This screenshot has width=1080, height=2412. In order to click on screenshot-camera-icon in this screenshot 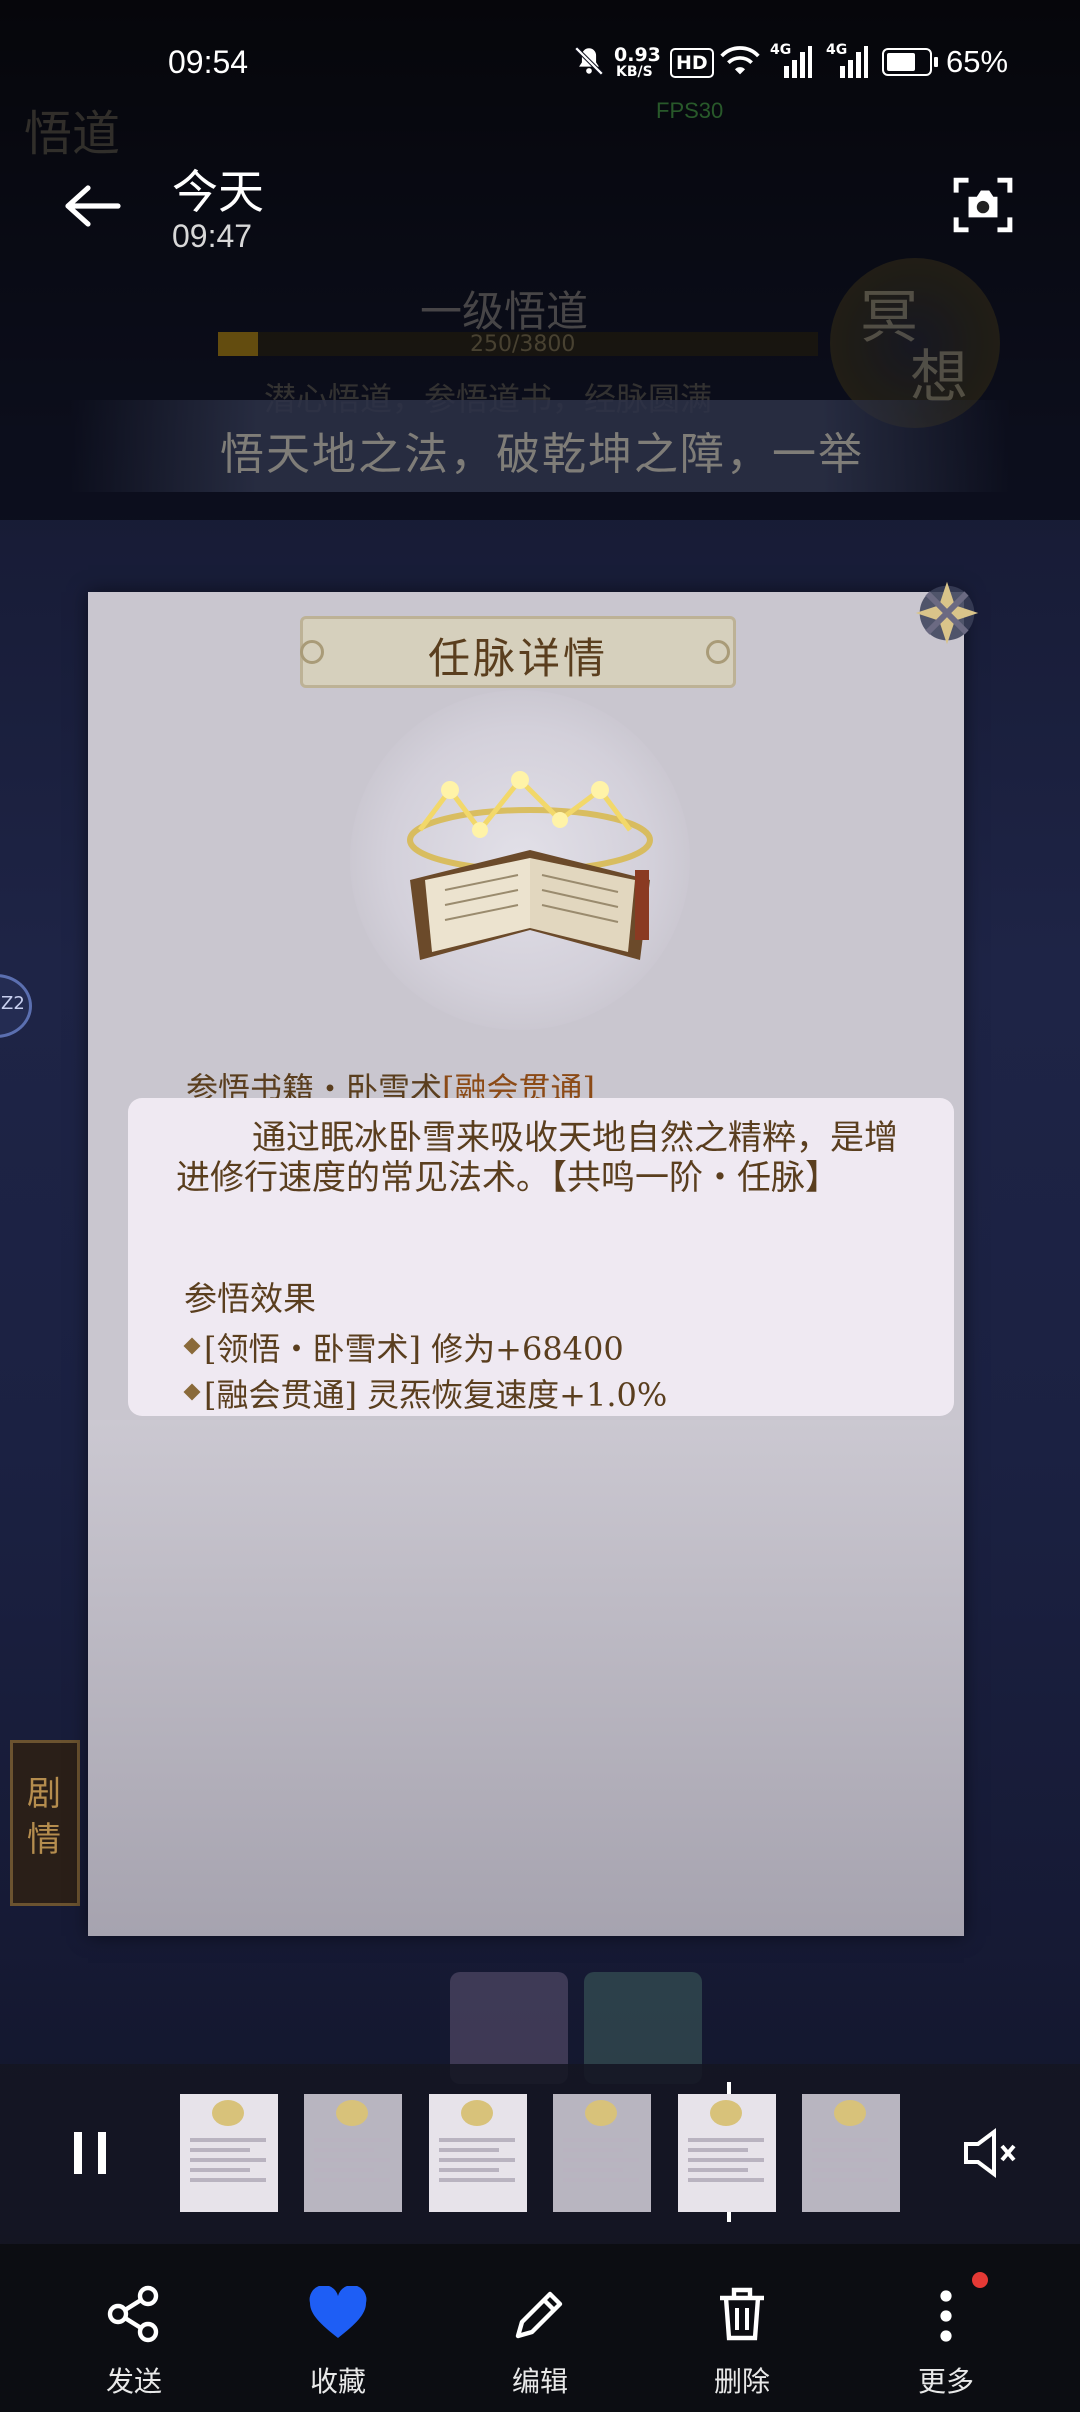, I will do `click(983, 205)`.